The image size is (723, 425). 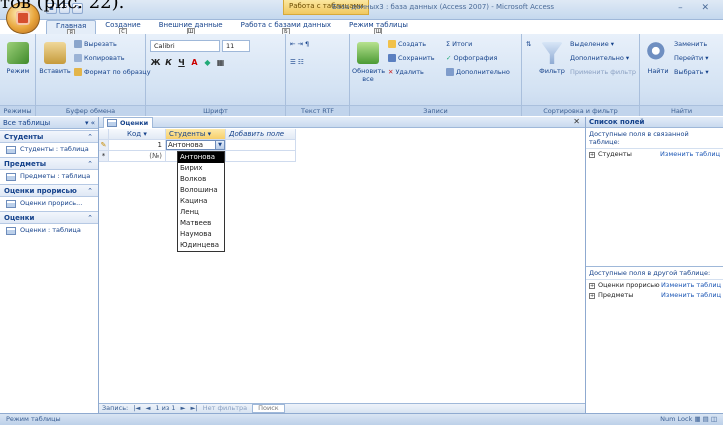 I want to click on gridlines-icon: ▦, so click(x=220, y=63).